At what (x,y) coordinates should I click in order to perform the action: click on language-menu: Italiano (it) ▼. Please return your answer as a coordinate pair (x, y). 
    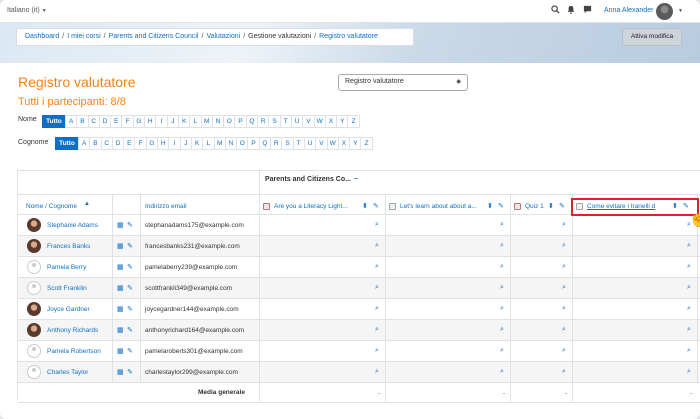
    Looking at the image, I should click on (27, 10).